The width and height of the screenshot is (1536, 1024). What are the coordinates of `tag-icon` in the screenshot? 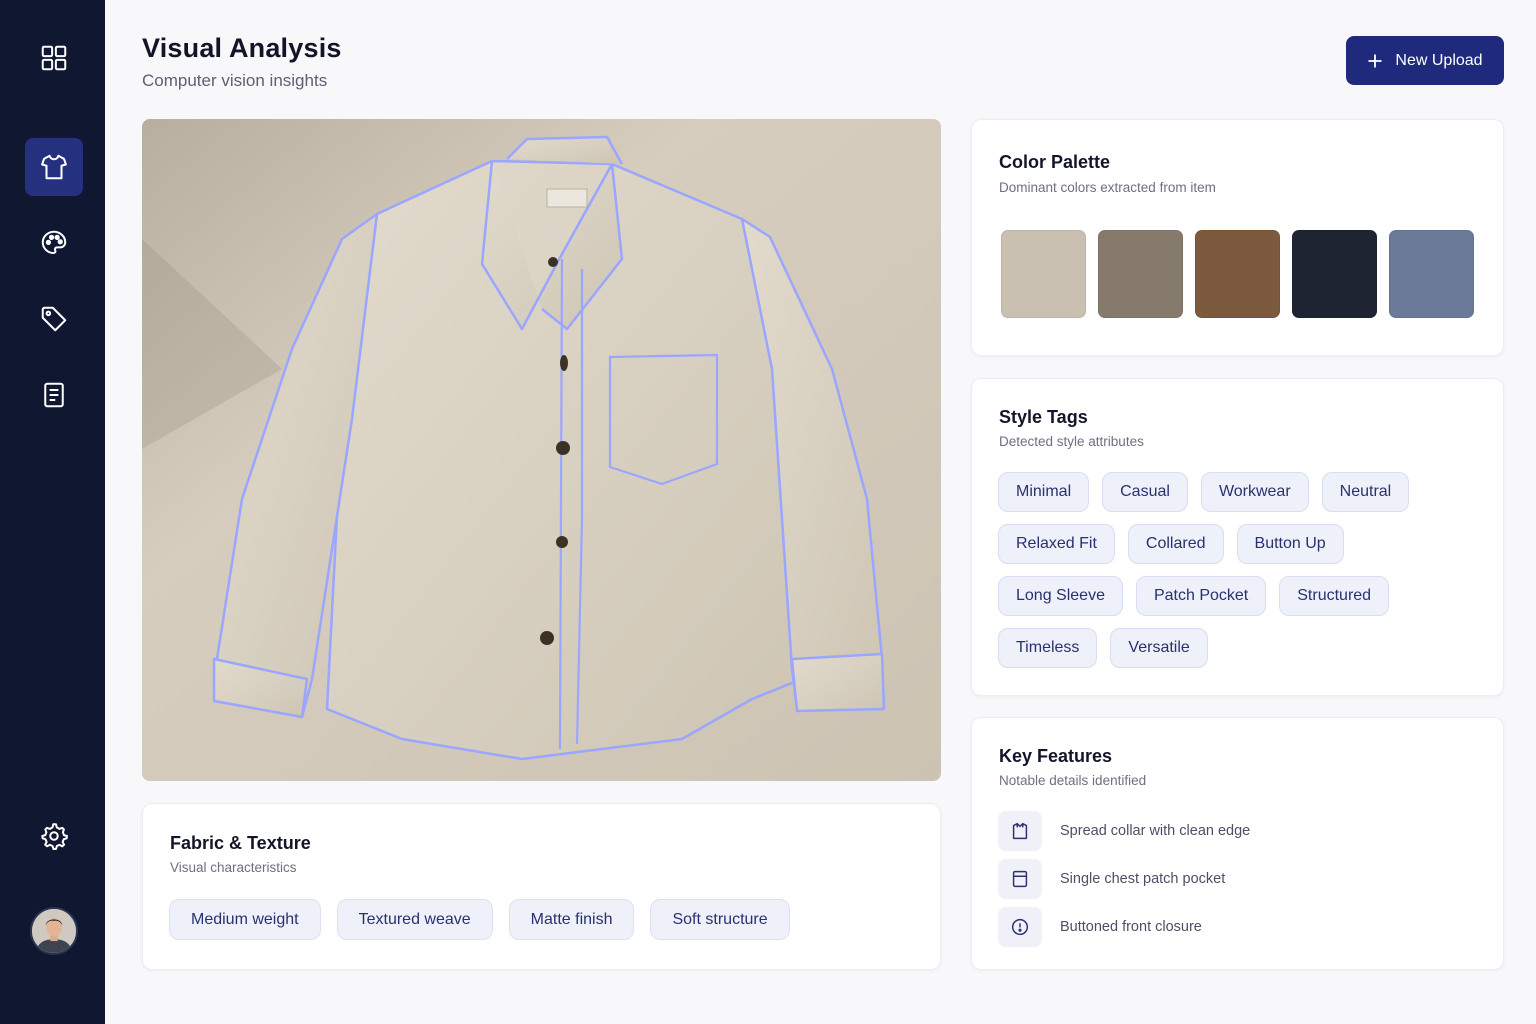 It's located at (54, 319).